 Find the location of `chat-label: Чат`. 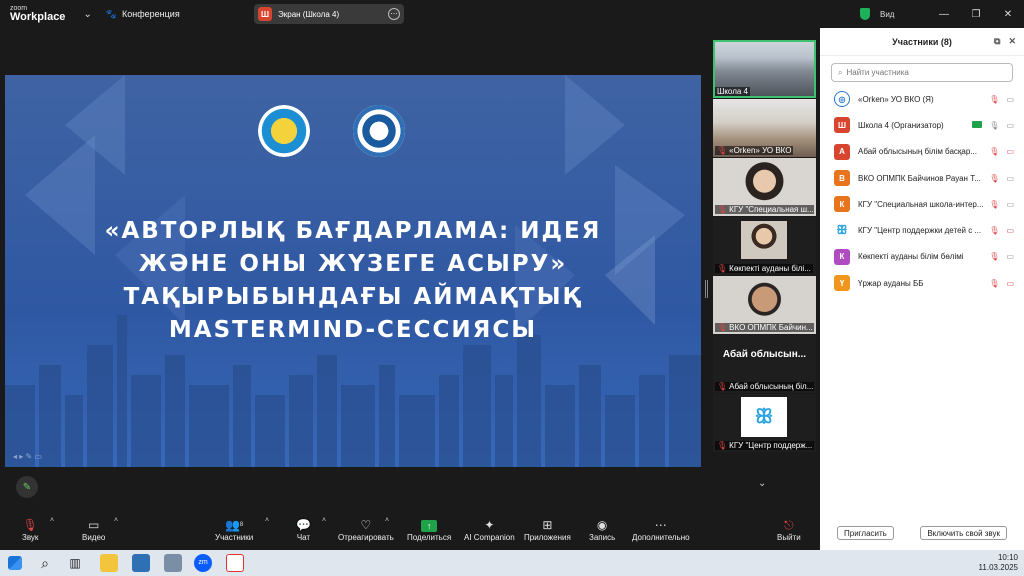

chat-label: Чат is located at coordinates (303, 537).